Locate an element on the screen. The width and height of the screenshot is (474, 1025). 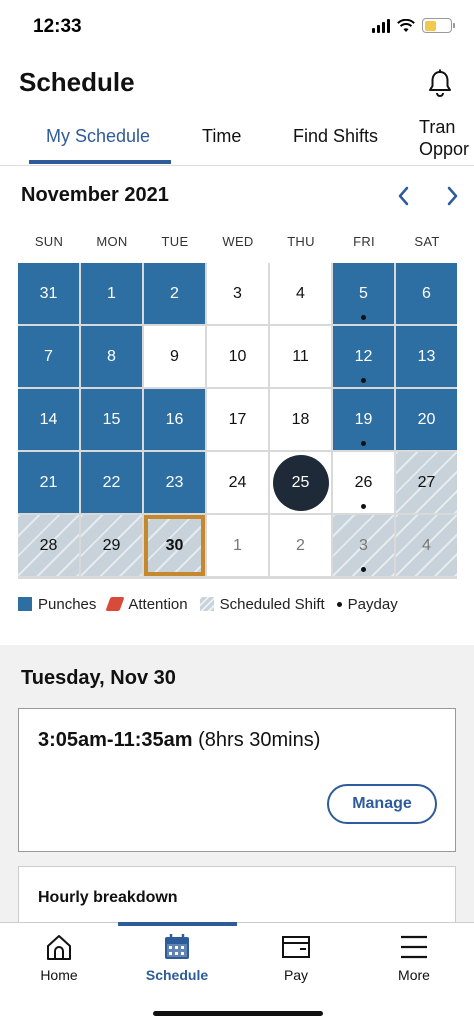
calendar-day: 11 is located at coordinates (300, 356).